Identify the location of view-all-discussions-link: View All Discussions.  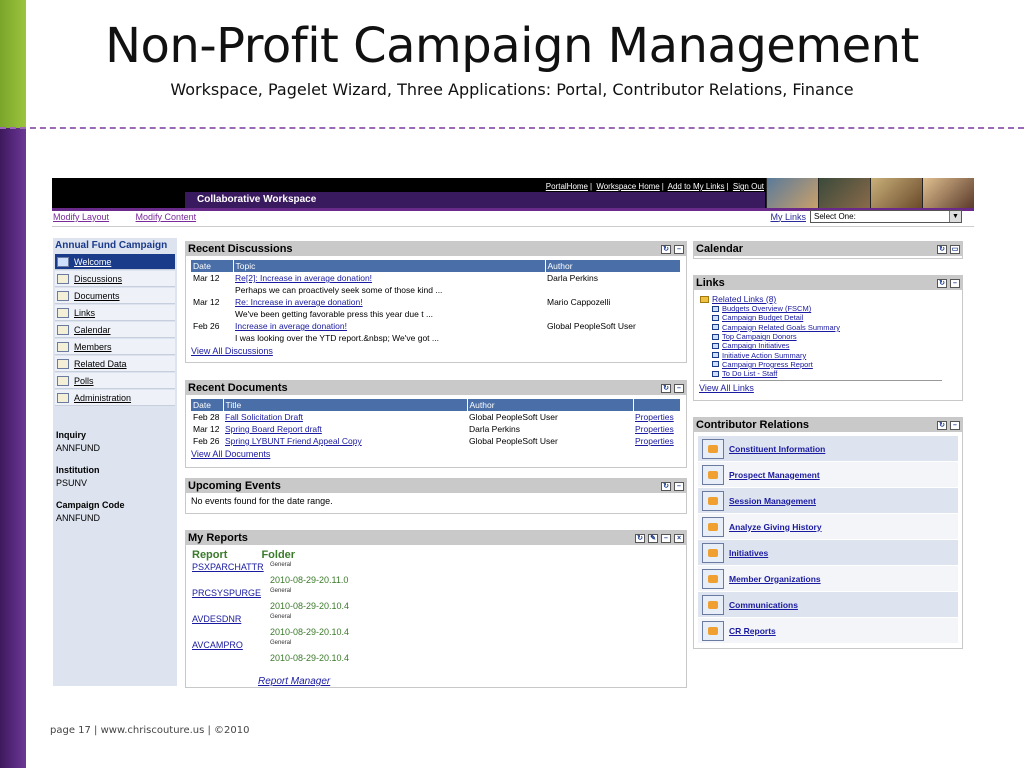
(436, 351).